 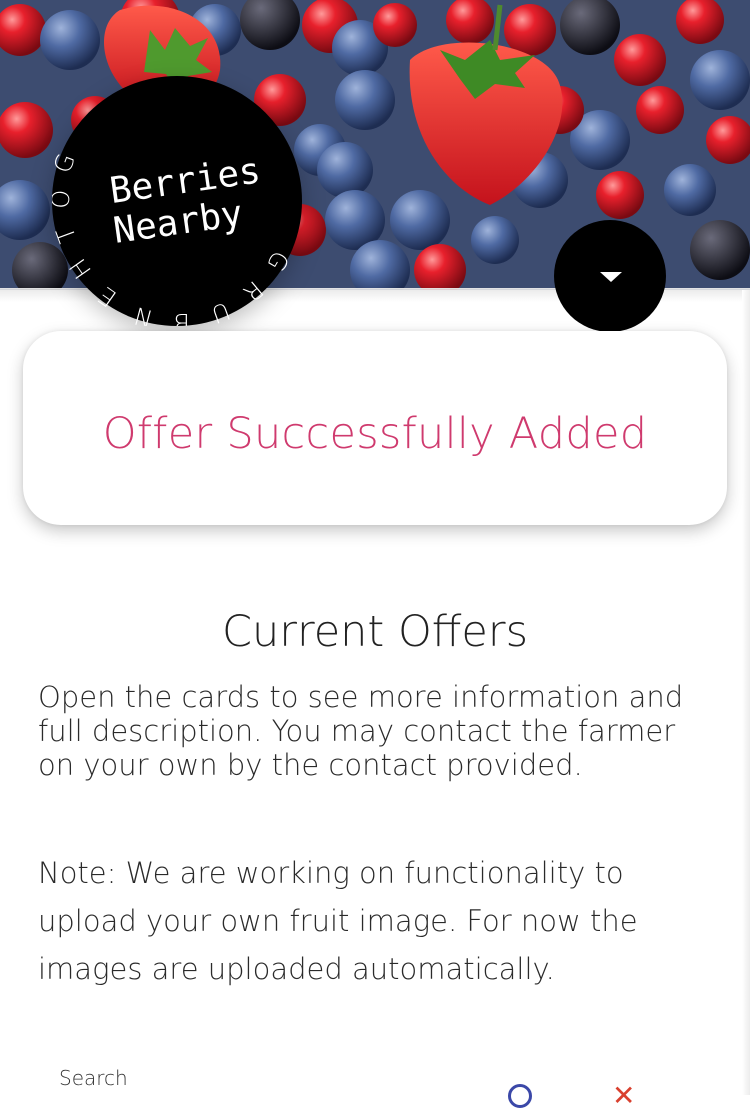 I want to click on svg-text: U, so click(x=221, y=311).